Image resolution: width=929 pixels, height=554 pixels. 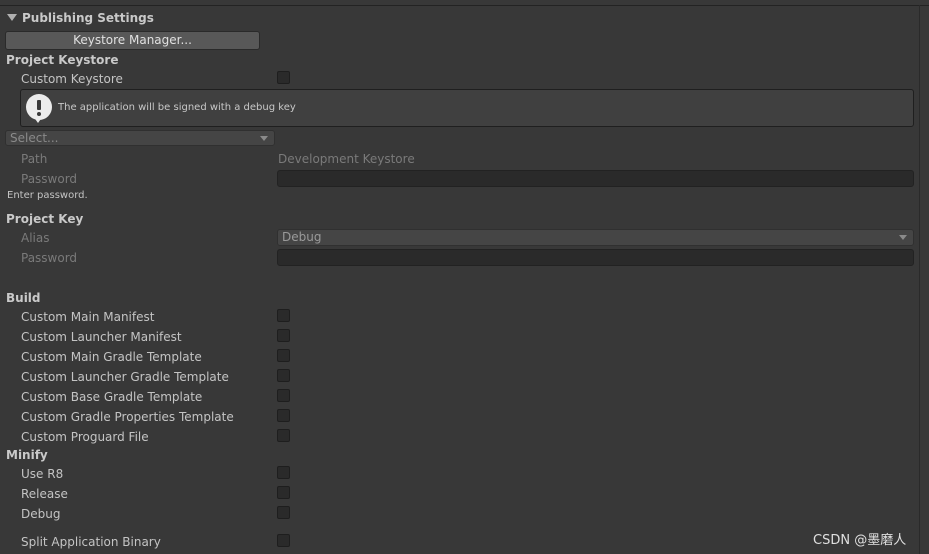 What do you see at coordinates (595, 178) in the screenshot?
I see `keystore-password-field` at bounding box center [595, 178].